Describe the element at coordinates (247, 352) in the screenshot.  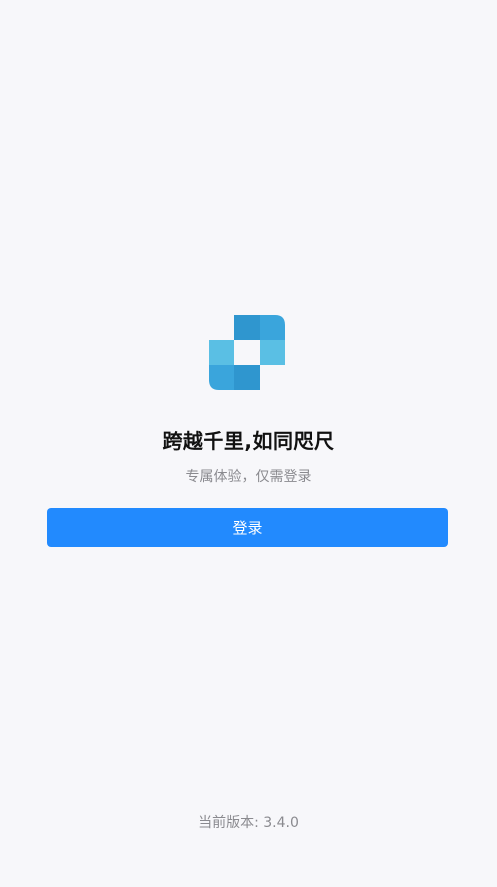
I see `app-logo-icon` at that location.